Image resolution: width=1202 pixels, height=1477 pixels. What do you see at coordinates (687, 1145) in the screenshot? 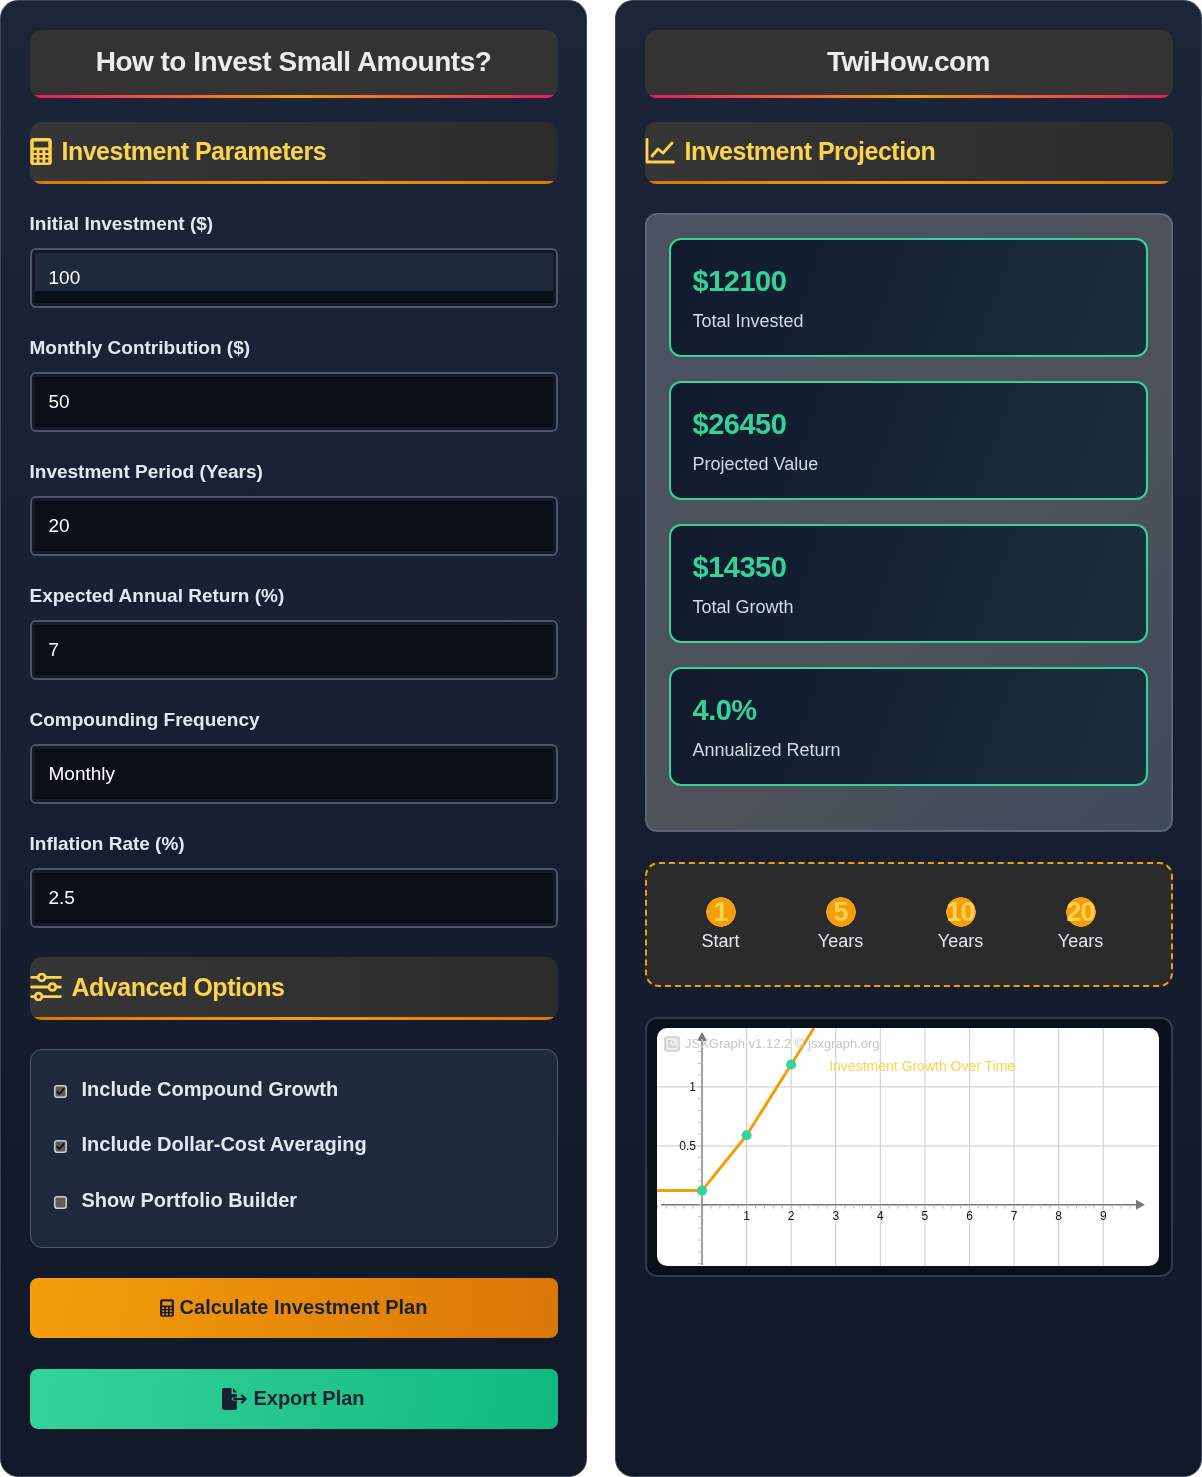
I see `tick-label: 0.5` at bounding box center [687, 1145].